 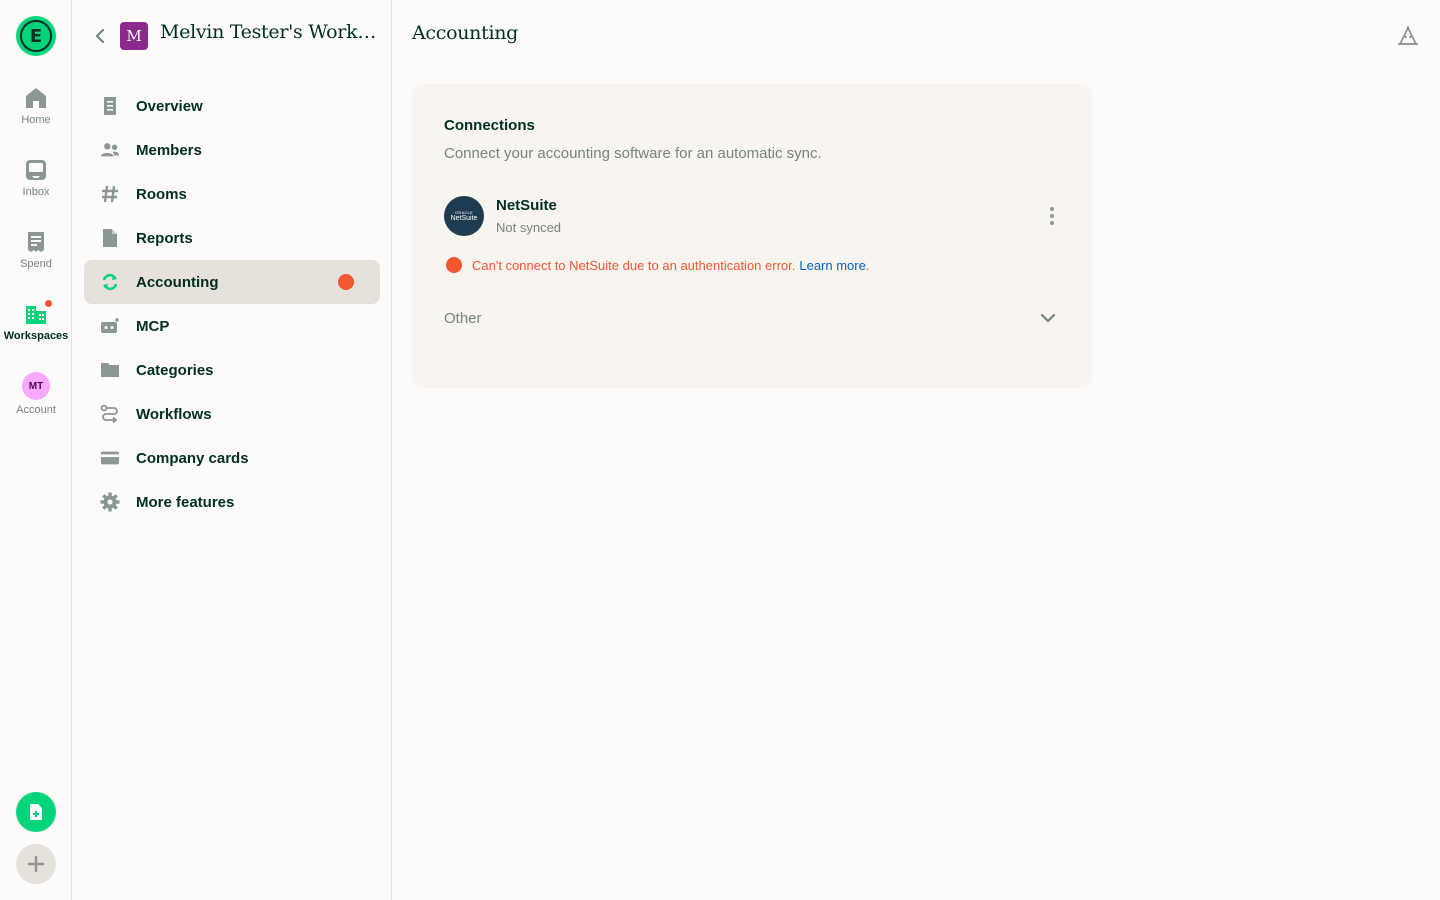 What do you see at coordinates (48, 303) in the screenshot?
I see `alert-dot` at bounding box center [48, 303].